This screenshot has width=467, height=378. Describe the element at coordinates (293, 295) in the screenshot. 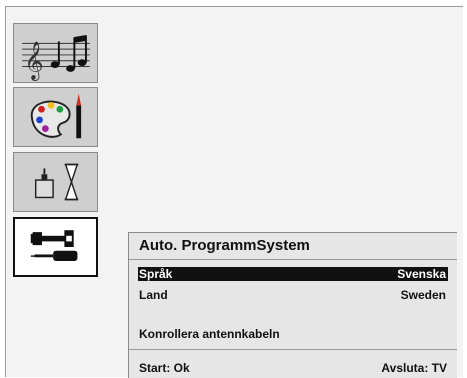

I see `menu-row-country: Land Sweden` at that location.